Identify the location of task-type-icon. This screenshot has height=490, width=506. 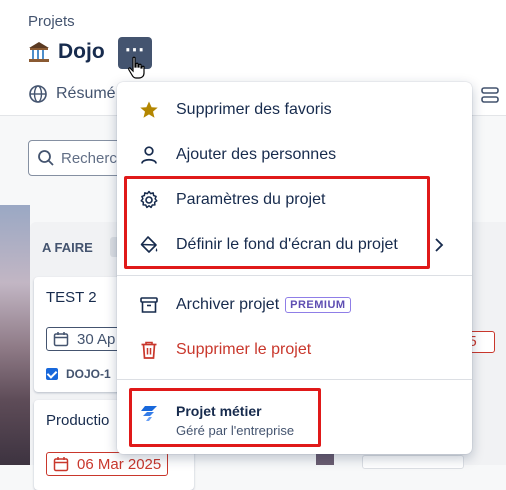
(52, 374).